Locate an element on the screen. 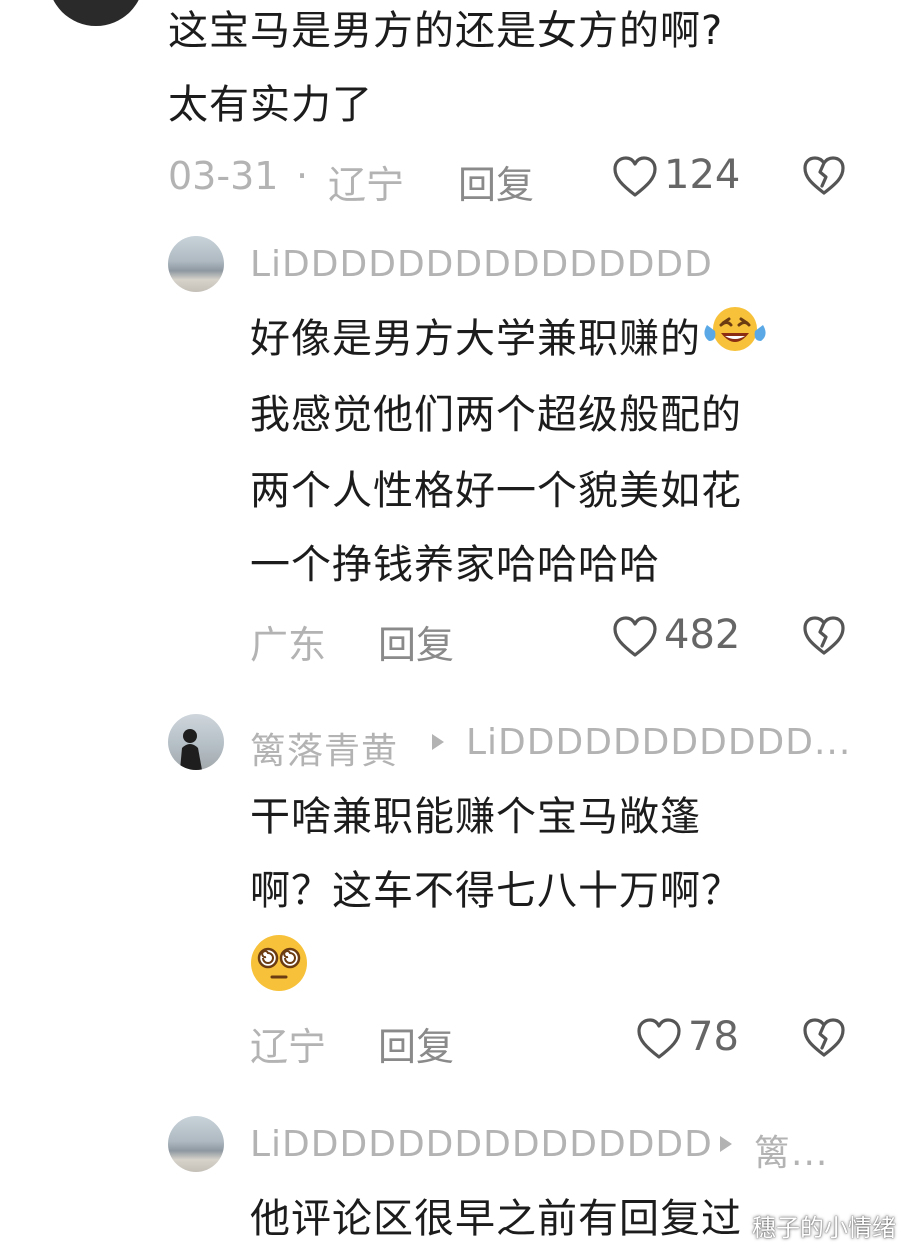  like-count: 482 is located at coordinates (702, 635).